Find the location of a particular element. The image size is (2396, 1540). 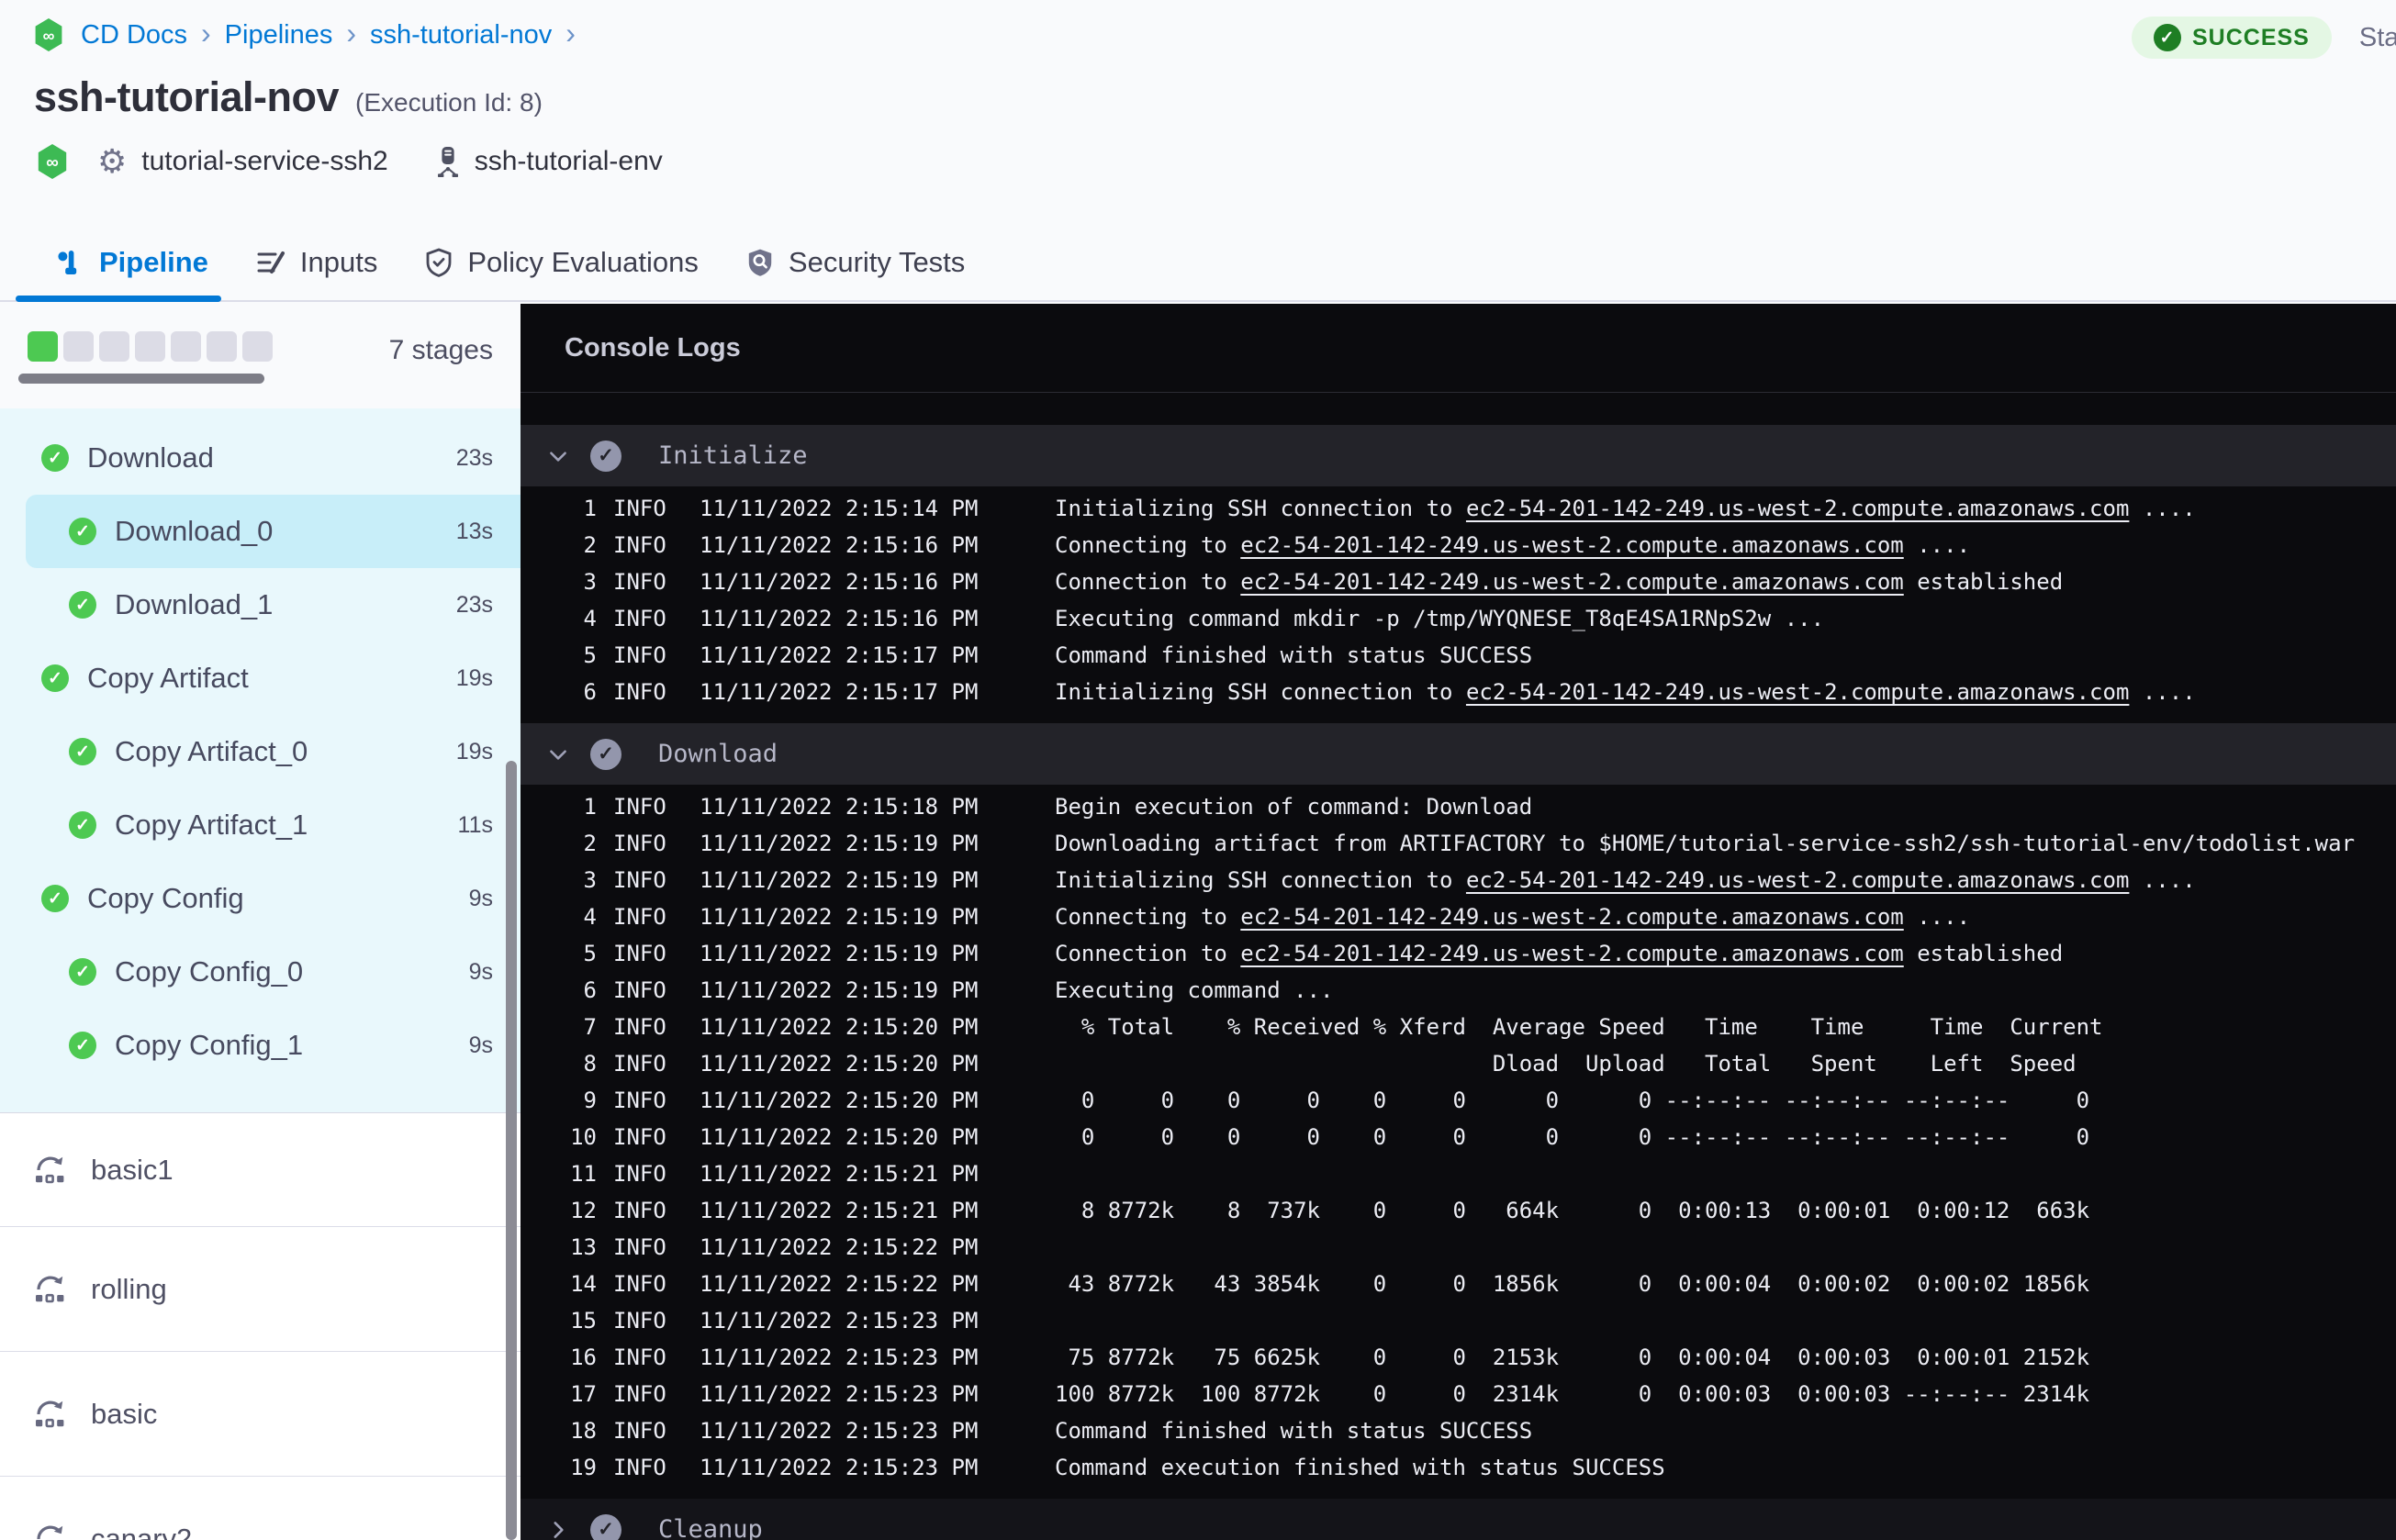

stage-row-copy-artifact: ✓ Copy Artifact 19s is located at coordinates (260, 679).